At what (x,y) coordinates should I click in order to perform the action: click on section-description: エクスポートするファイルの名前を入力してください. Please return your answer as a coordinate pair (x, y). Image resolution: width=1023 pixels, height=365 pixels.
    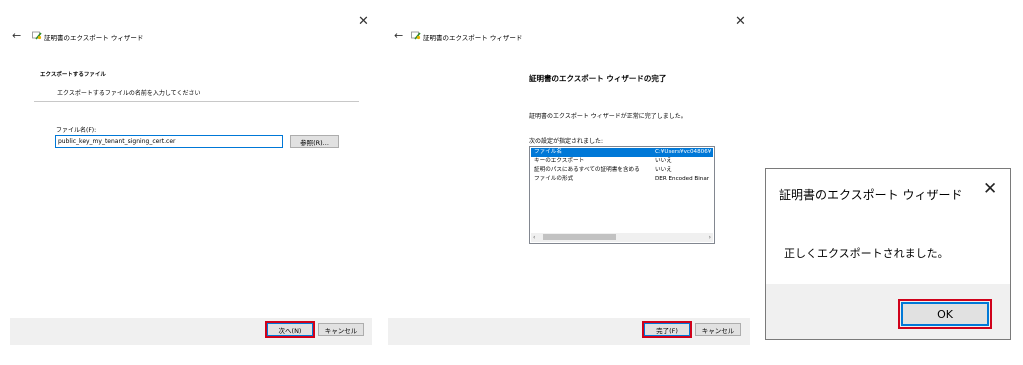
    Looking at the image, I should click on (129, 93).